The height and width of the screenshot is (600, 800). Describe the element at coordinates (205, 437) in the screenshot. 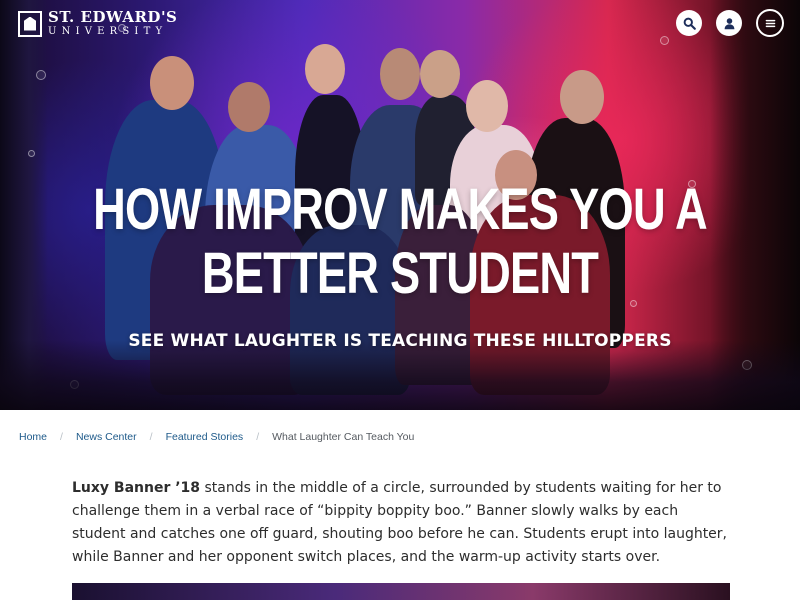

I see `breadcrumb-featured-stories: Featured Stories` at that location.